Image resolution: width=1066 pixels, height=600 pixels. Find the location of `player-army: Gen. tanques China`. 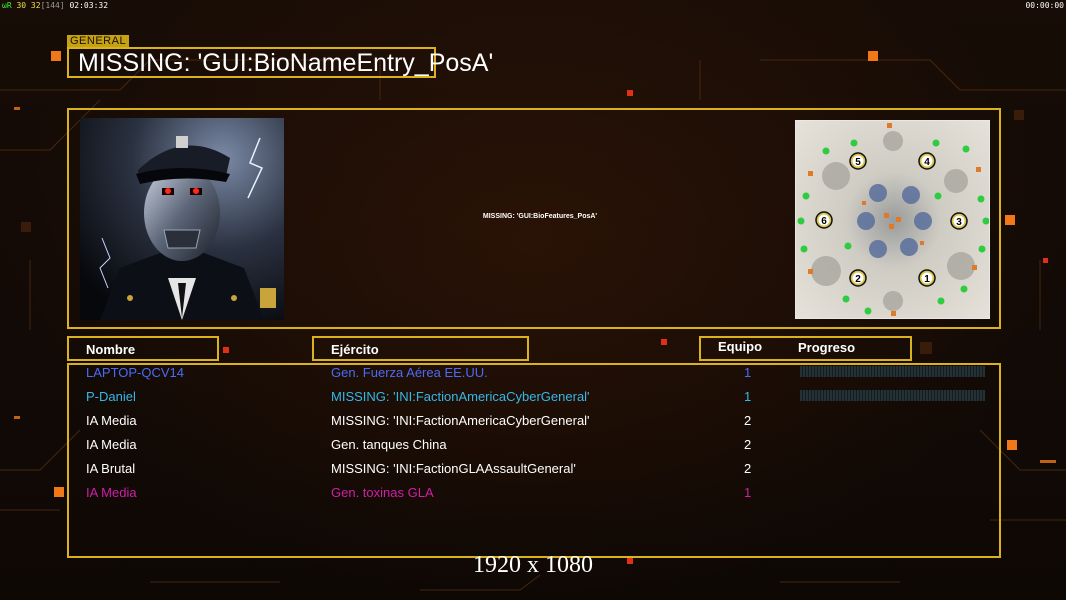

player-army: Gen. tanques China is located at coordinates (389, 444).